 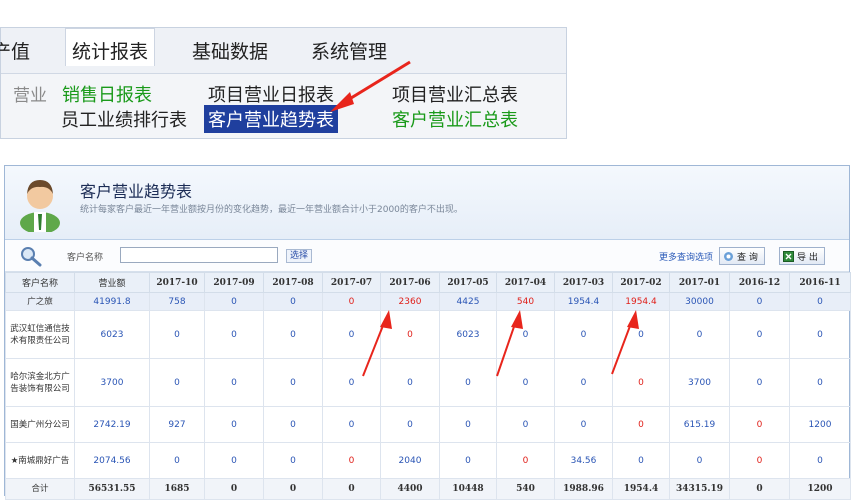 I want to click on column-header: 客户名称, so click(x=40, y=282).